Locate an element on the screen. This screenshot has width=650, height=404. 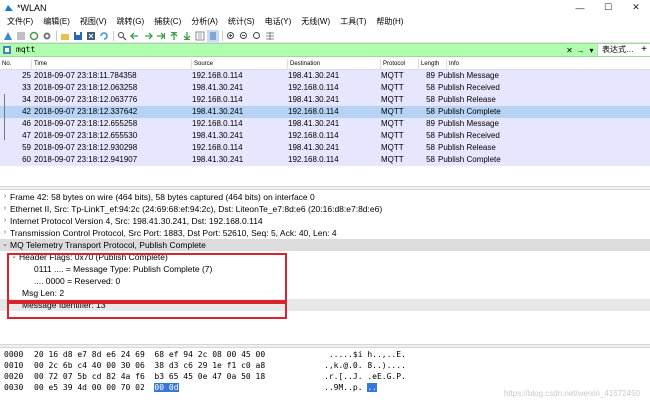
bookmark-icon is located at coordinates (7, 50).